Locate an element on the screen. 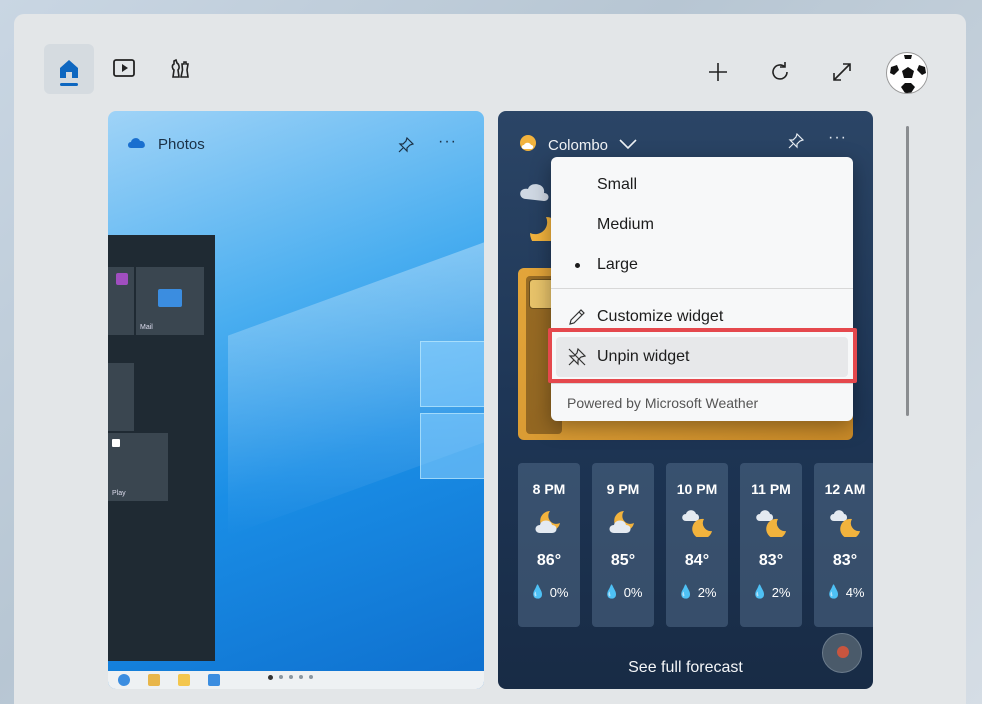 The height and width of the screenshot is (704, 982). scrollbar is located at coordinates (907, 271).